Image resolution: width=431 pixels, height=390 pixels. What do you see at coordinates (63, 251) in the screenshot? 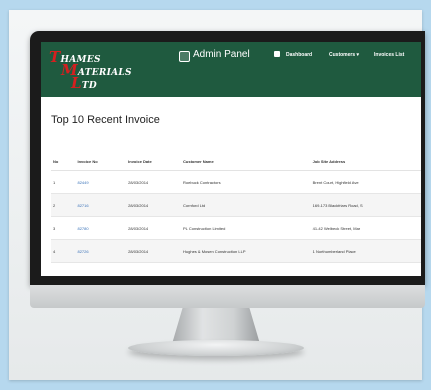
I see `cell-no: 4` at bounding box center [63, 251].